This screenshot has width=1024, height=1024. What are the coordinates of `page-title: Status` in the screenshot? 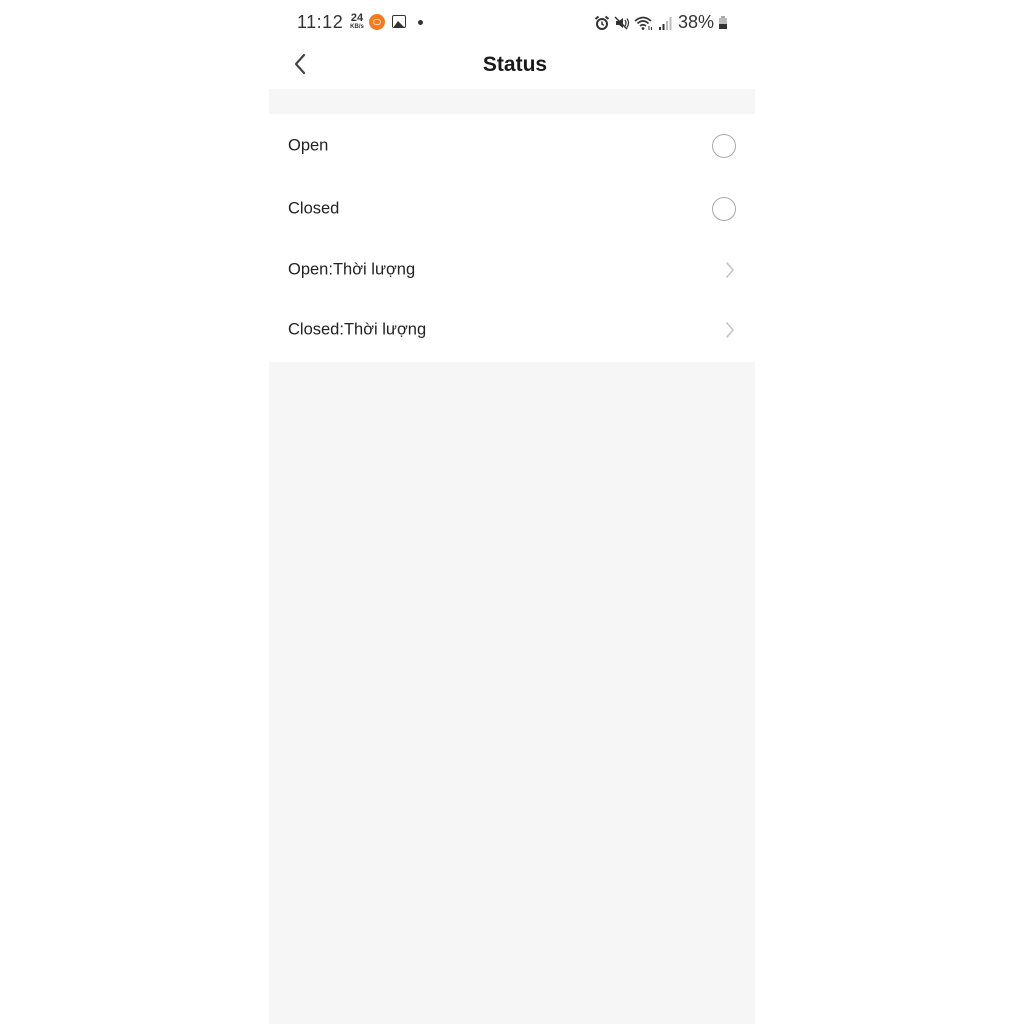 It's located at (515, 64).